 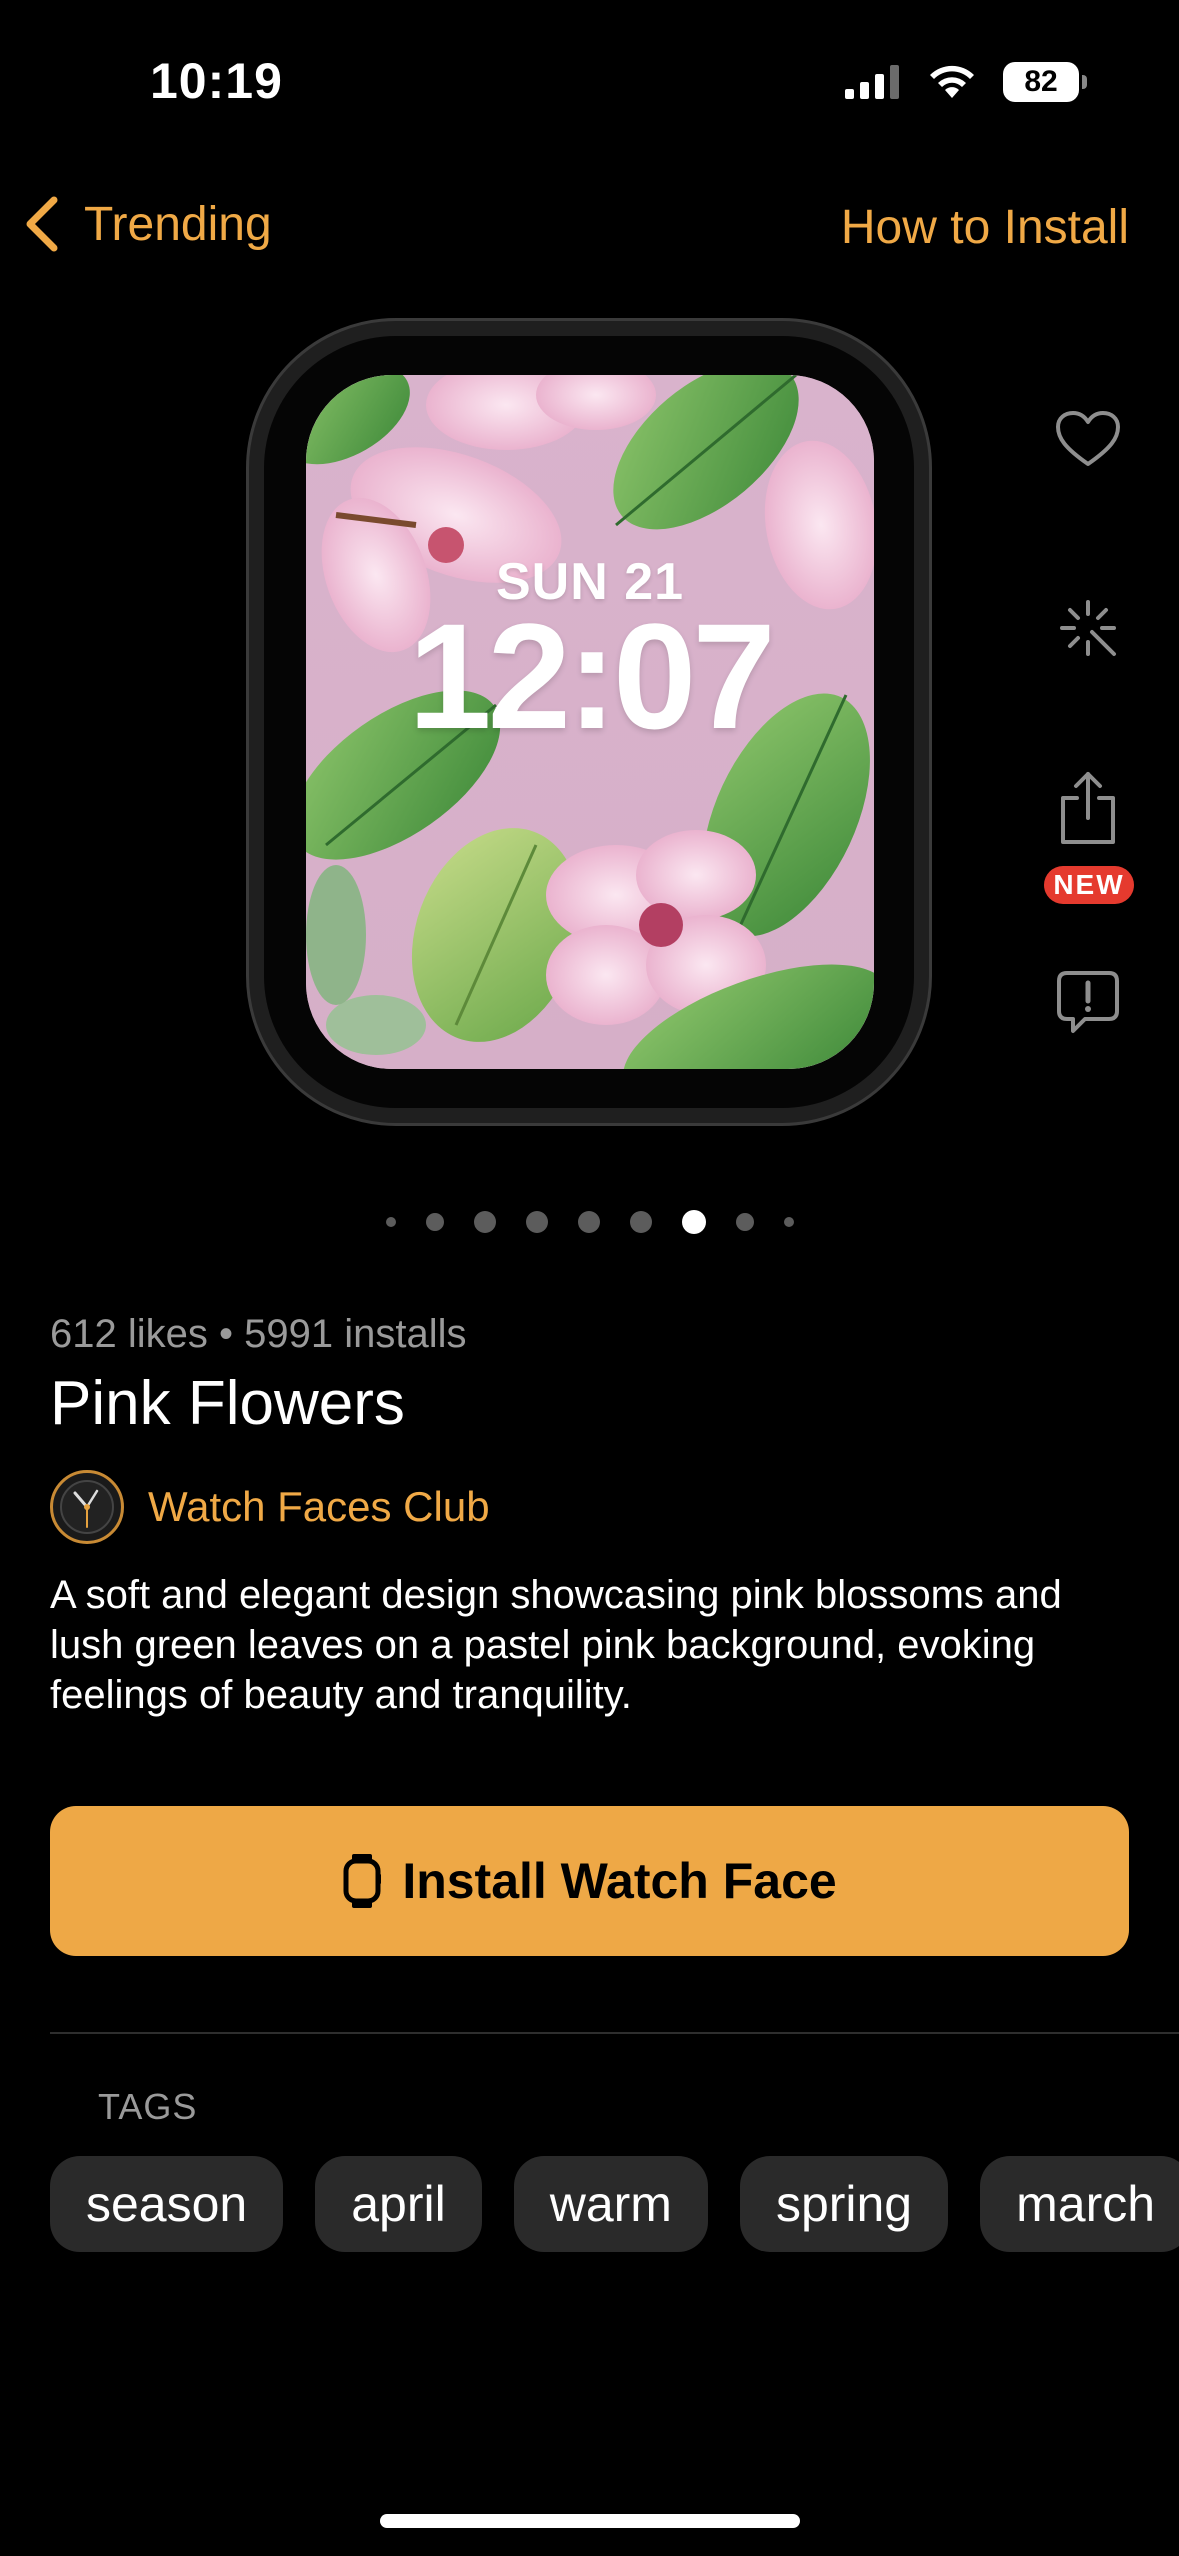 I want to click on clock-icon, so click(x=87, y=1507).